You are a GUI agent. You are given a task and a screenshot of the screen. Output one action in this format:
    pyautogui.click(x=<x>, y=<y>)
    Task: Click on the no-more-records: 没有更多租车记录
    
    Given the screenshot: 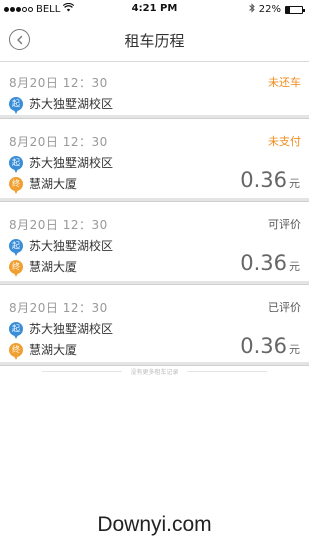 What is the action you would take?
    pyautogui.click(x=154, y=371)
    